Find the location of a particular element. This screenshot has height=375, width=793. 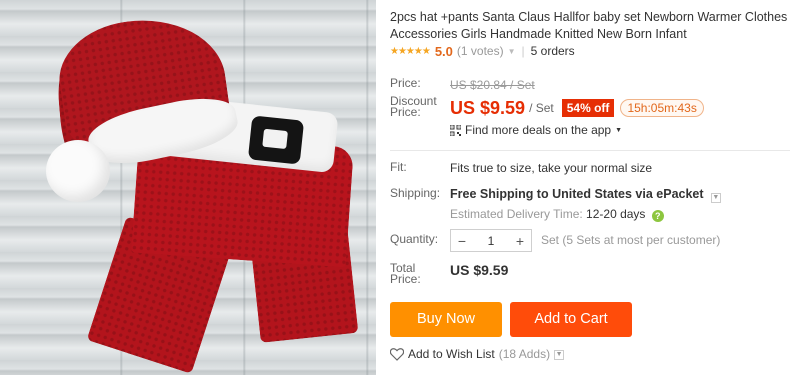

current-price: US $9.59 is located at coordinates (488, 107).